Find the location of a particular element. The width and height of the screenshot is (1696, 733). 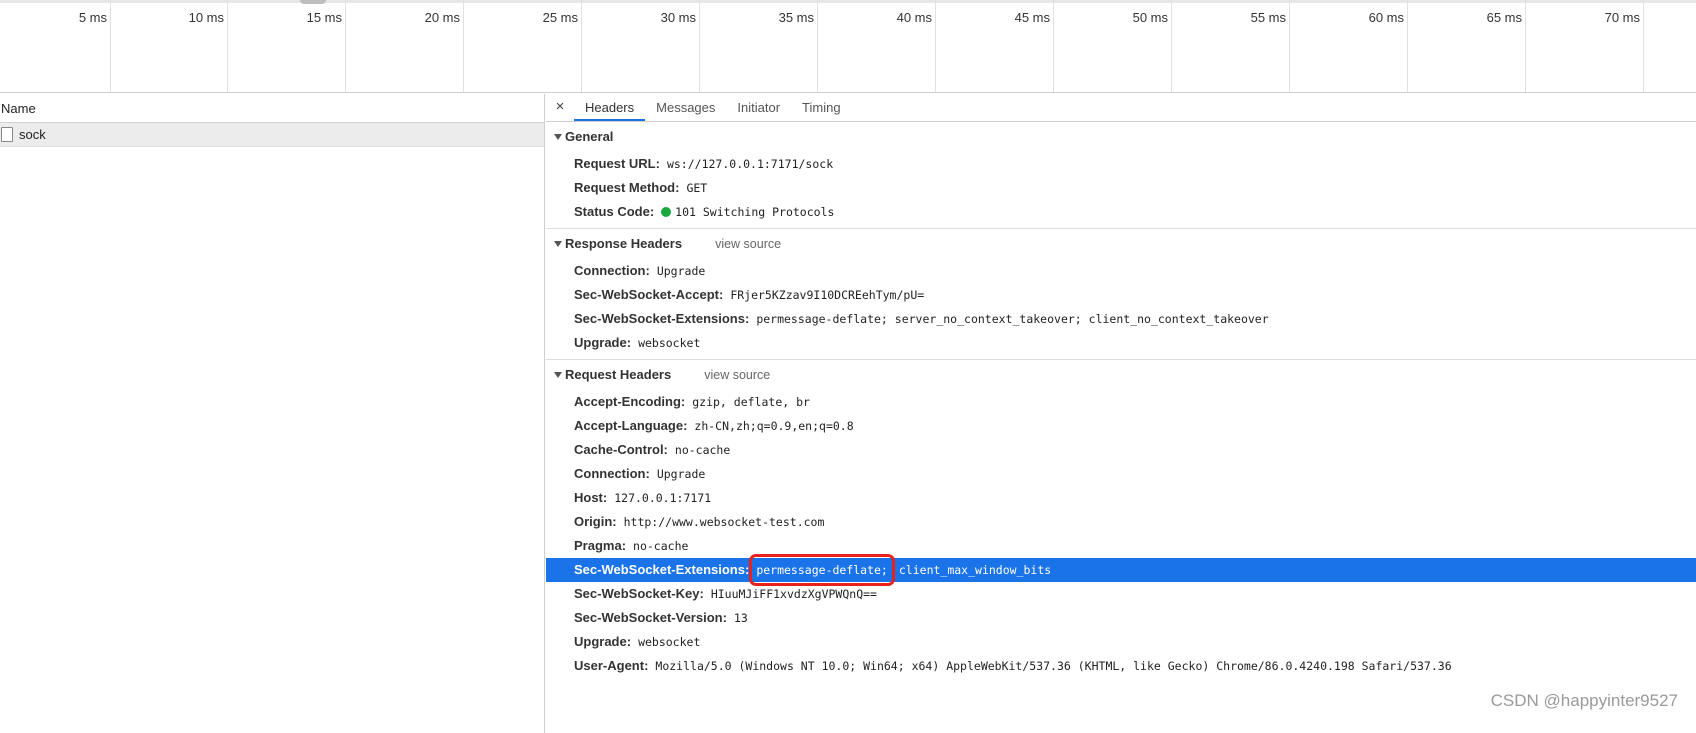

status-dot-icon is located at coordinates (666, 212).